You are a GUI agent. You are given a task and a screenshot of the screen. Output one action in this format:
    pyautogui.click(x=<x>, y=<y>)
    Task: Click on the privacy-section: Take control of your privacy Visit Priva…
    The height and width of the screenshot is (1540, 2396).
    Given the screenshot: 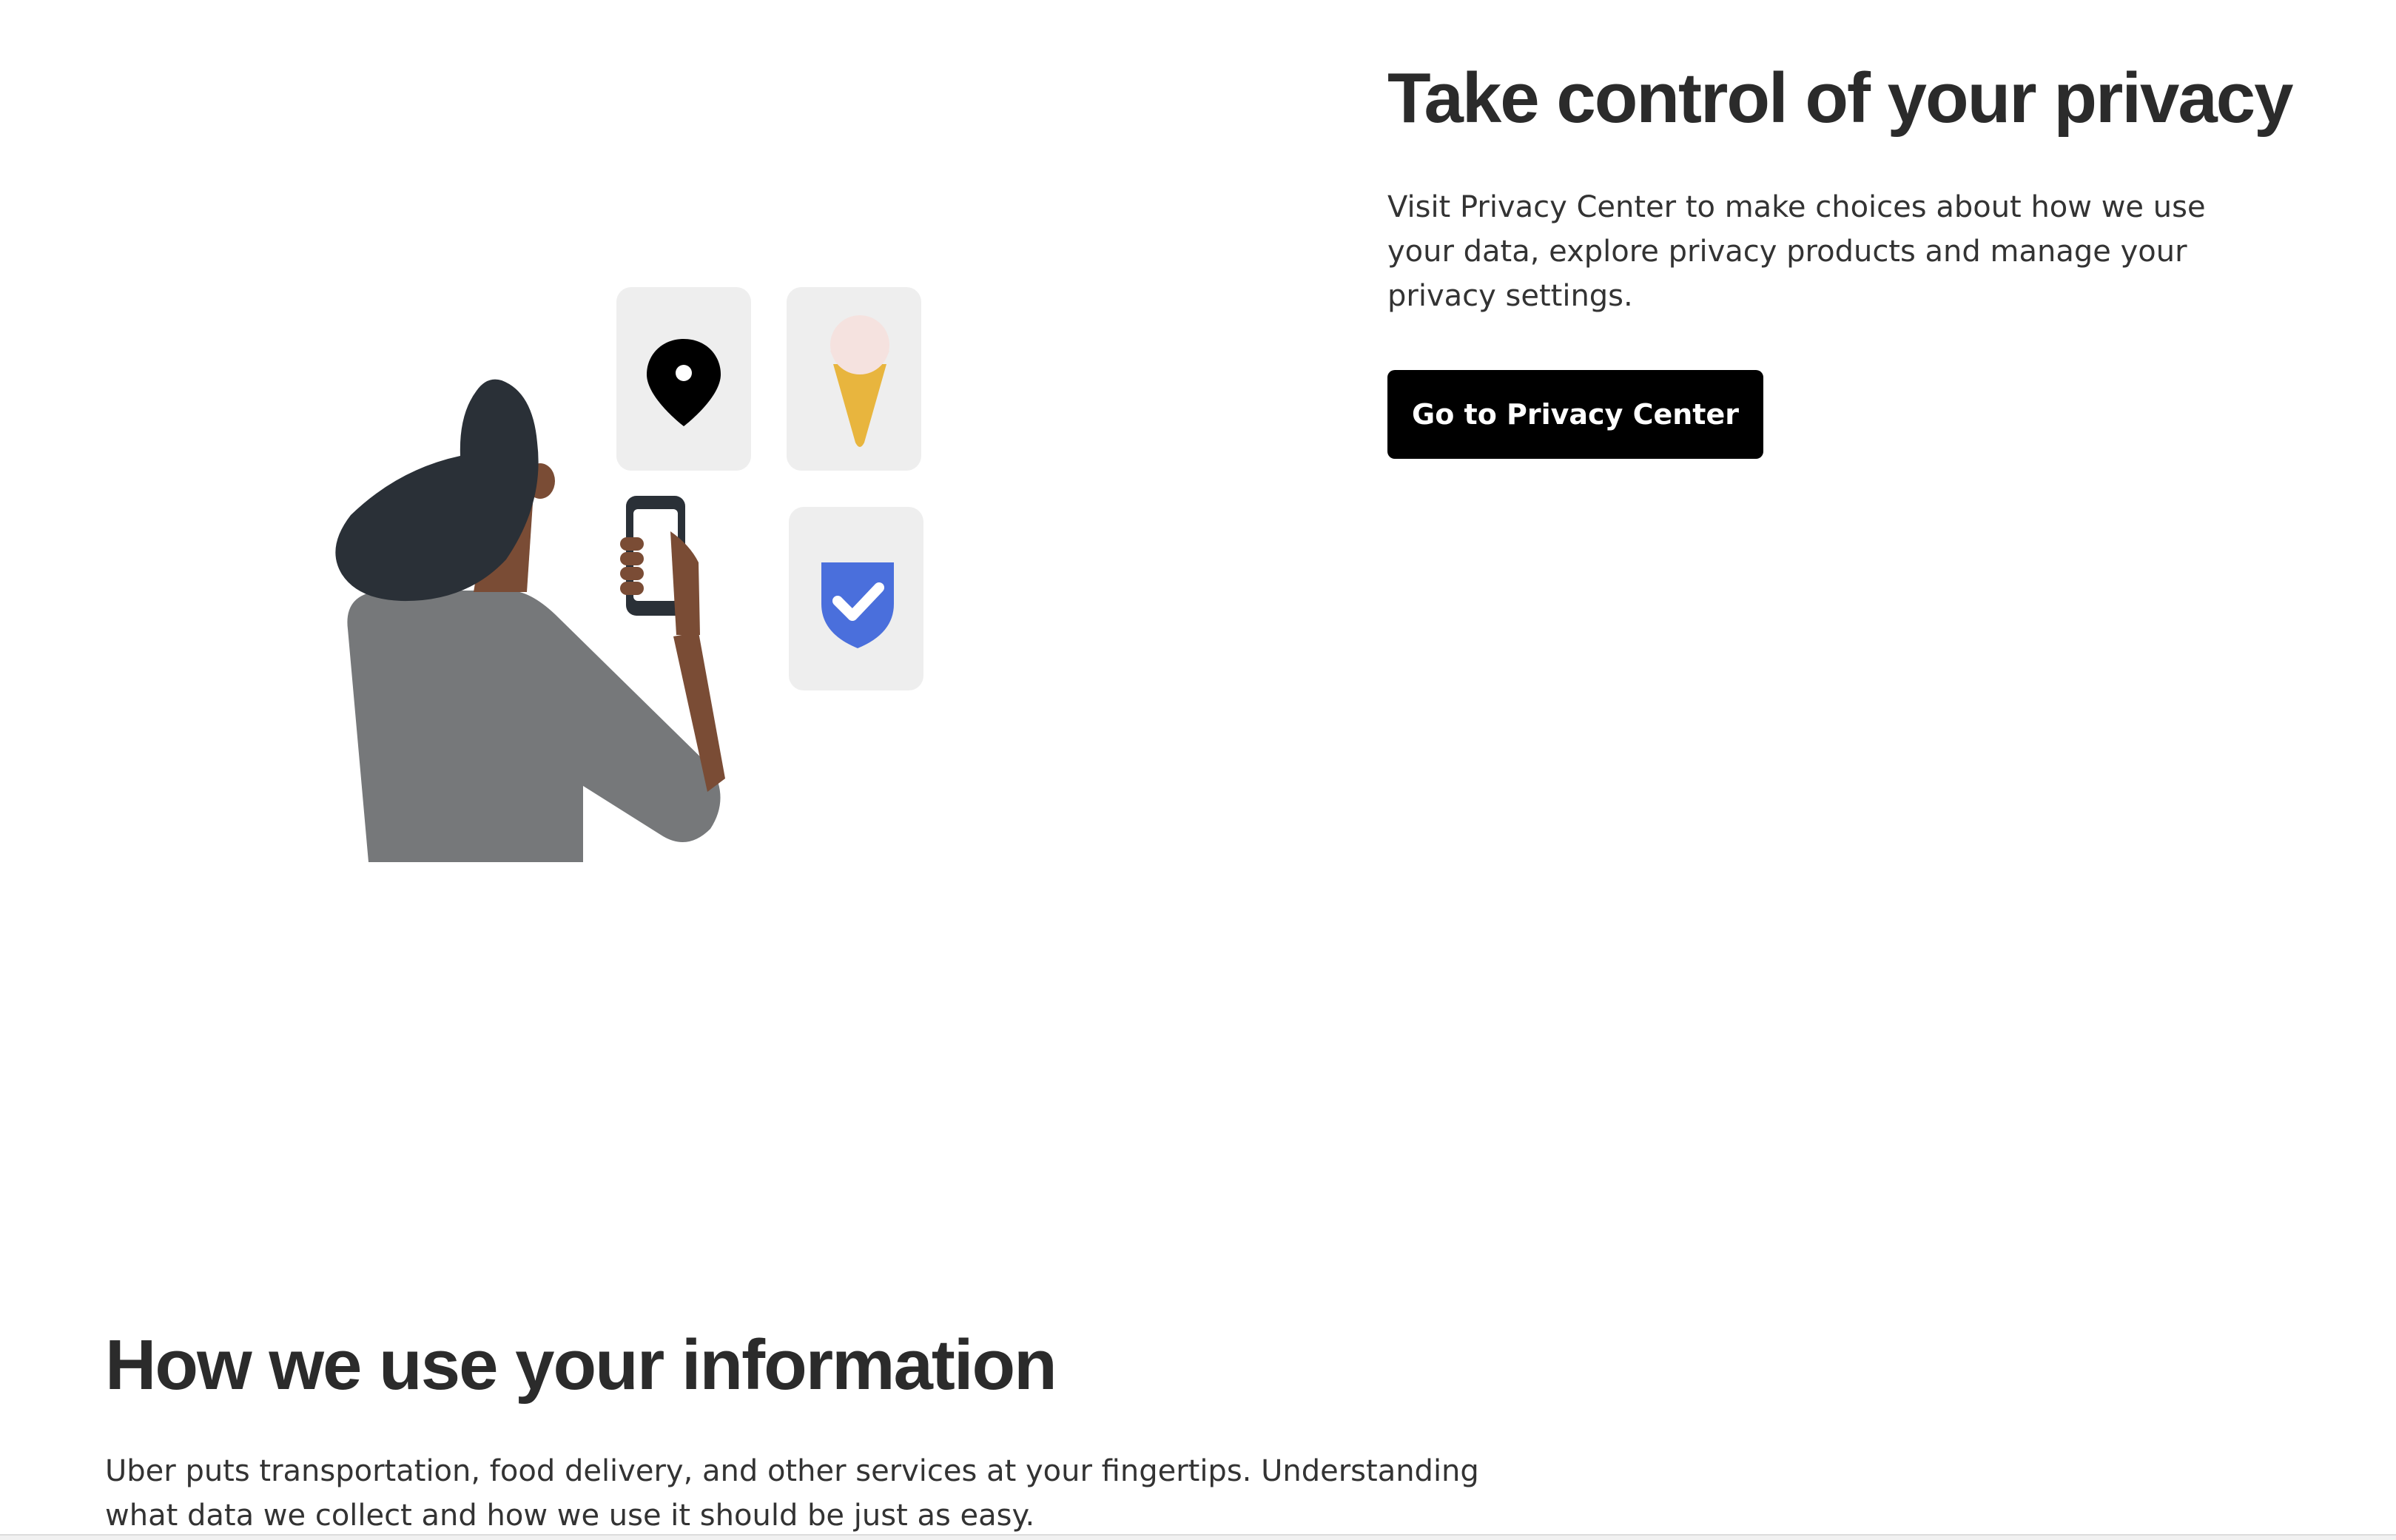 What is the action you would take?
    pyautogui.click(x=1861, y=258)
    